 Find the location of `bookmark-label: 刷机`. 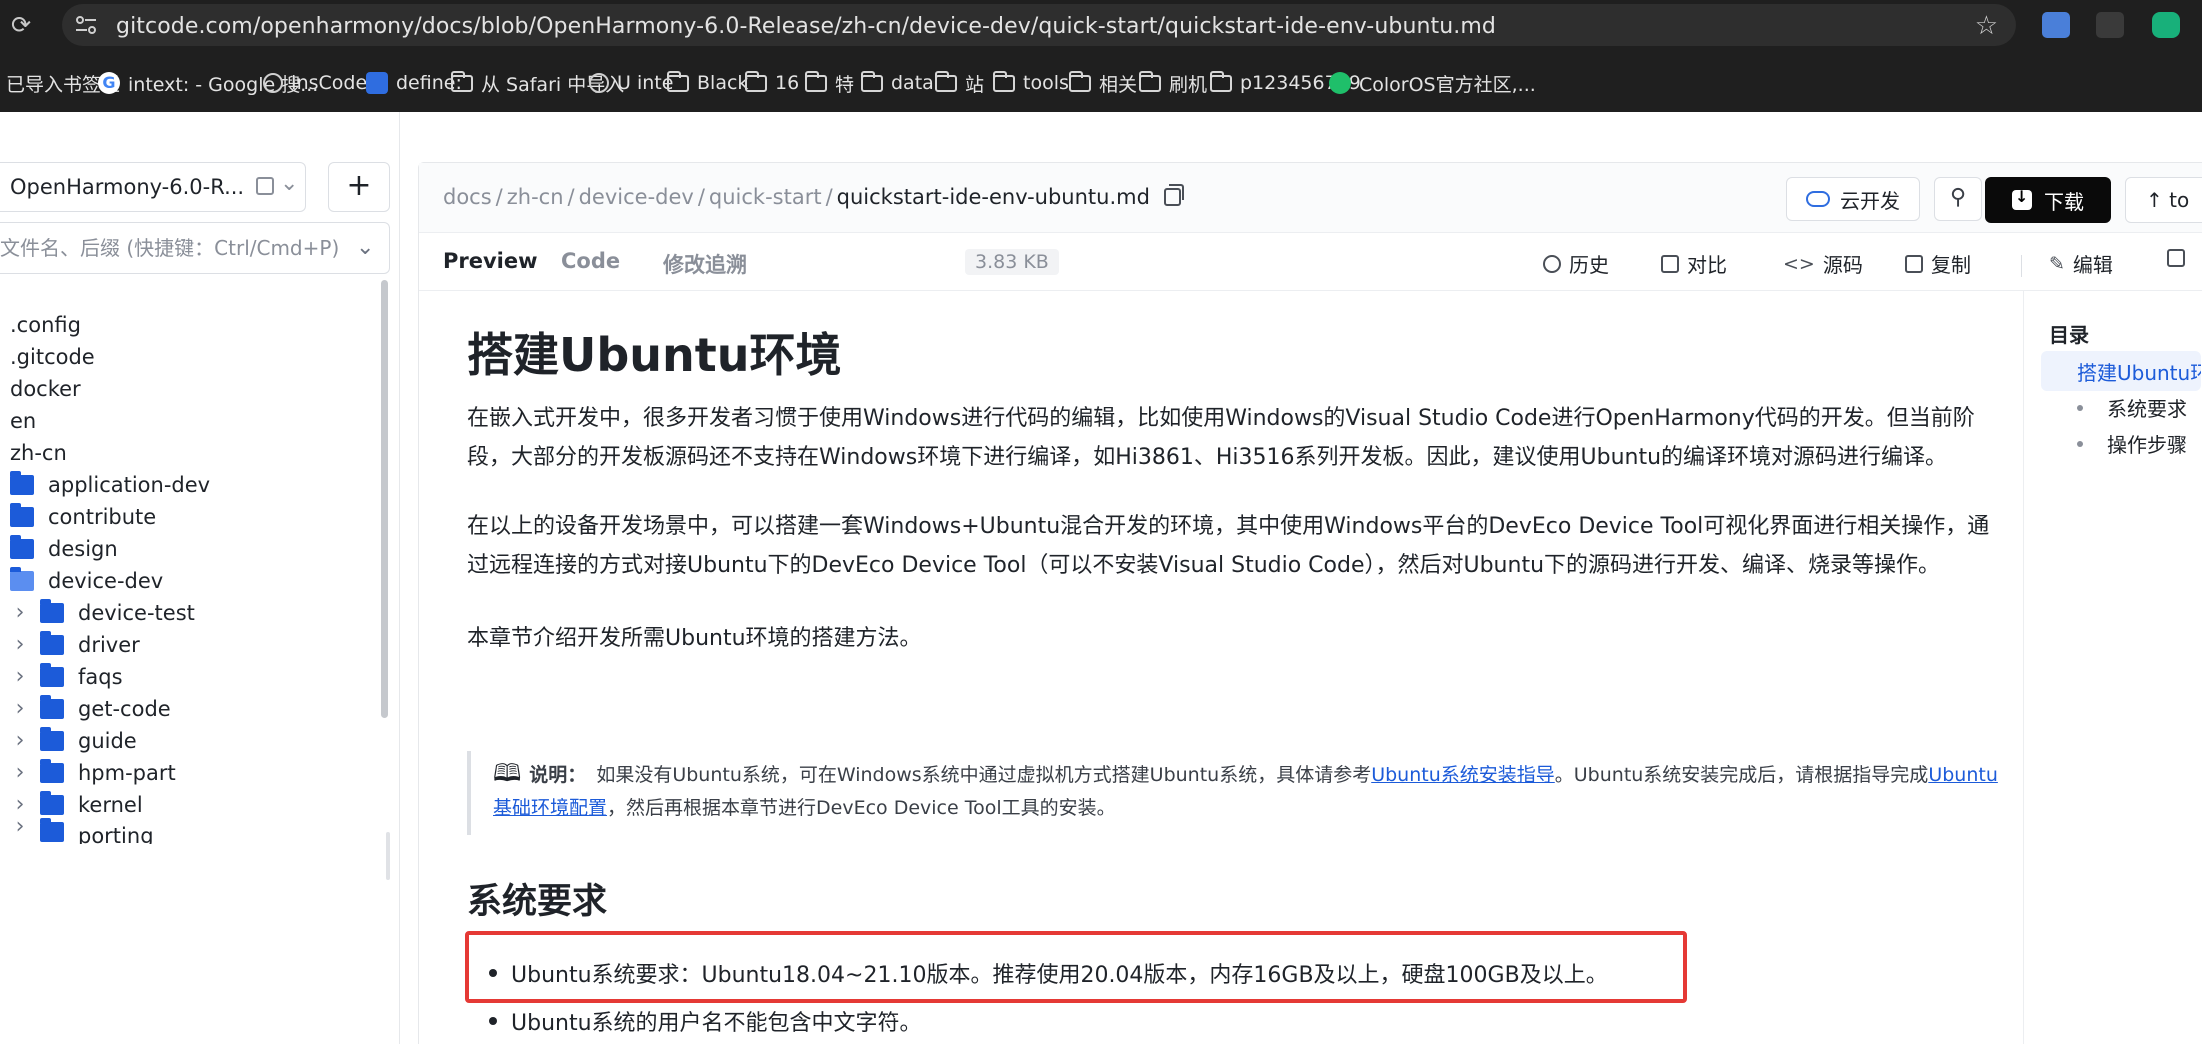

bookmark-label: 刷机 is located at coordinates (1188, 84).